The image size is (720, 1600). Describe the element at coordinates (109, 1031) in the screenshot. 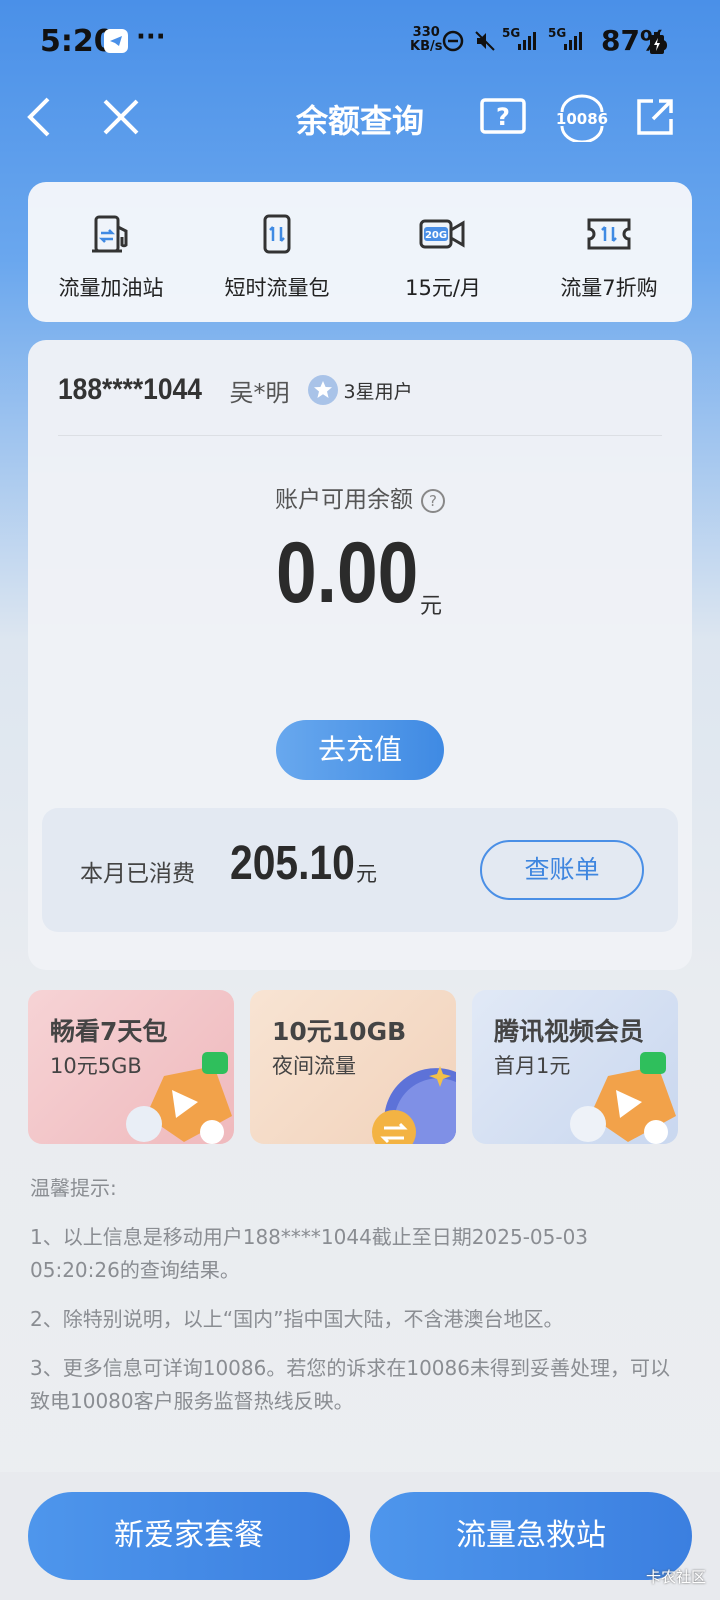

I see `promo-title: 畅看7天包` at that location.